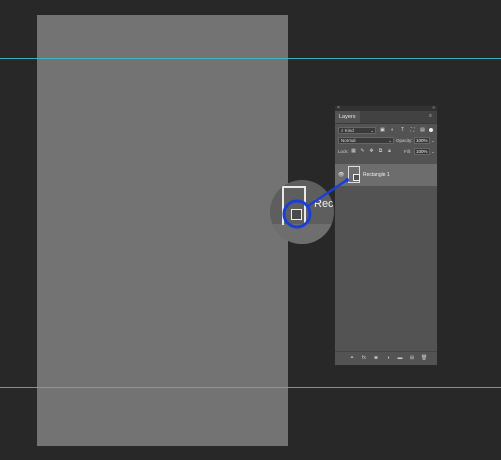  What do you see at coordinates (412, 130) in the screenshot?
I see `shape-filter-icon: ⛶` at bounding box center [412, 130].